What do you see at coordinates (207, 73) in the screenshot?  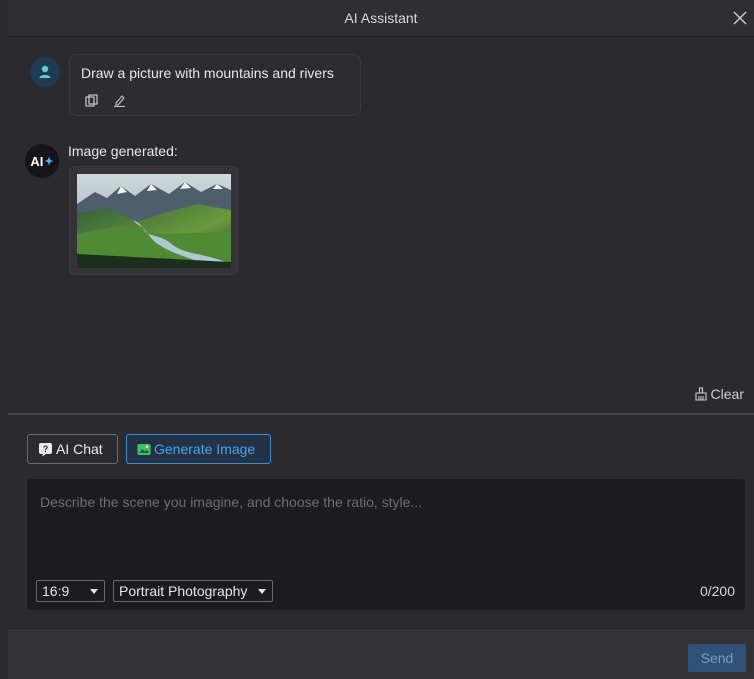 I see `user-message-text: Draw a picture with mountains and rivers` at bounding box center [207, 73].